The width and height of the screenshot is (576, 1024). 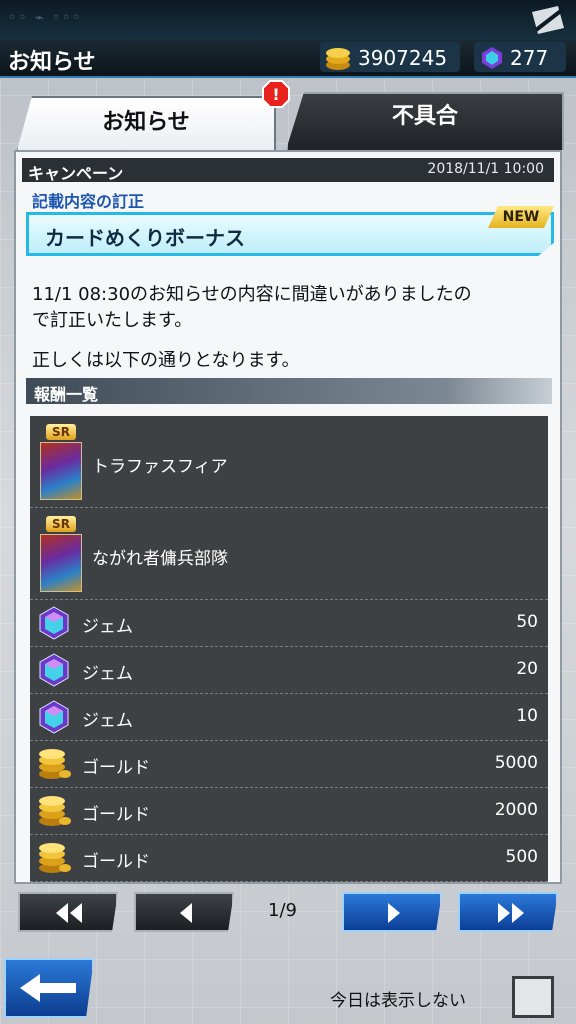 I want to click on gold-amount: 3907245, so click(x=403, y=58).